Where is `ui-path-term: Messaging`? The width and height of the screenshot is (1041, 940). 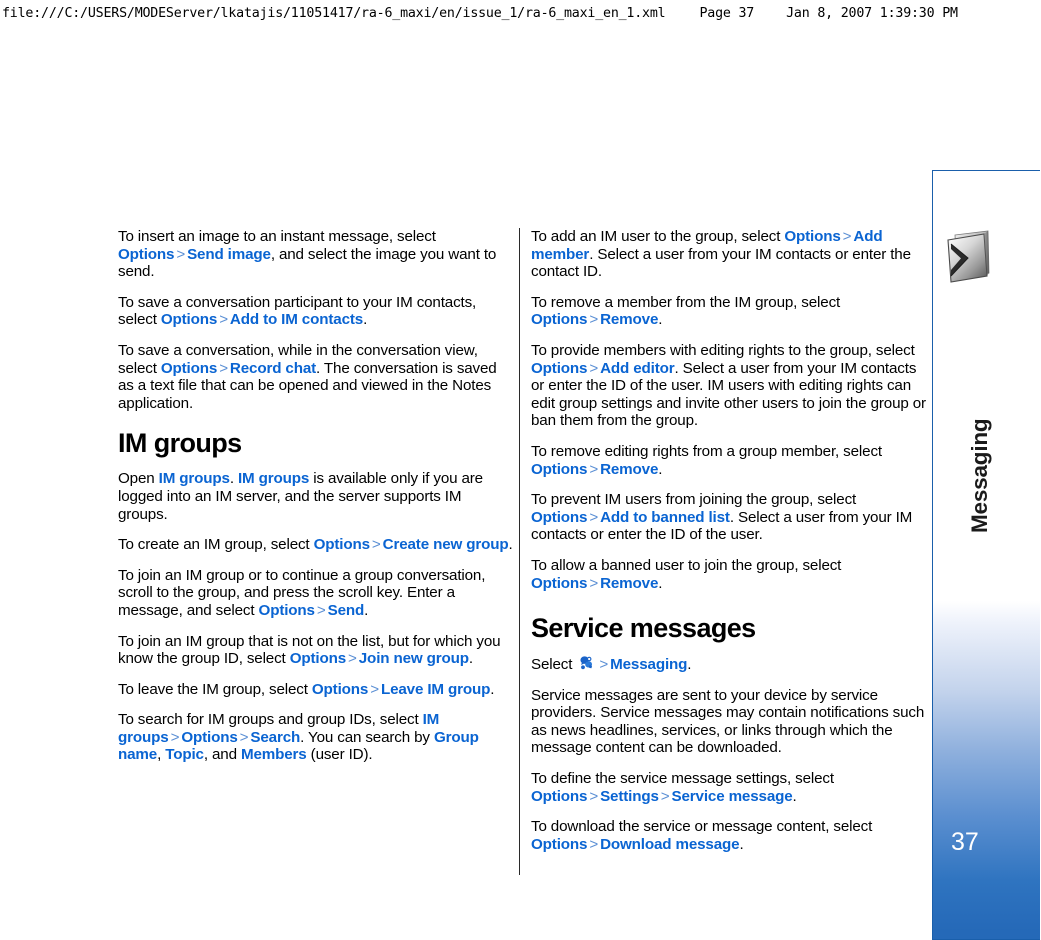
ui-path-term: Messaging is located at coordinates (649, 665).